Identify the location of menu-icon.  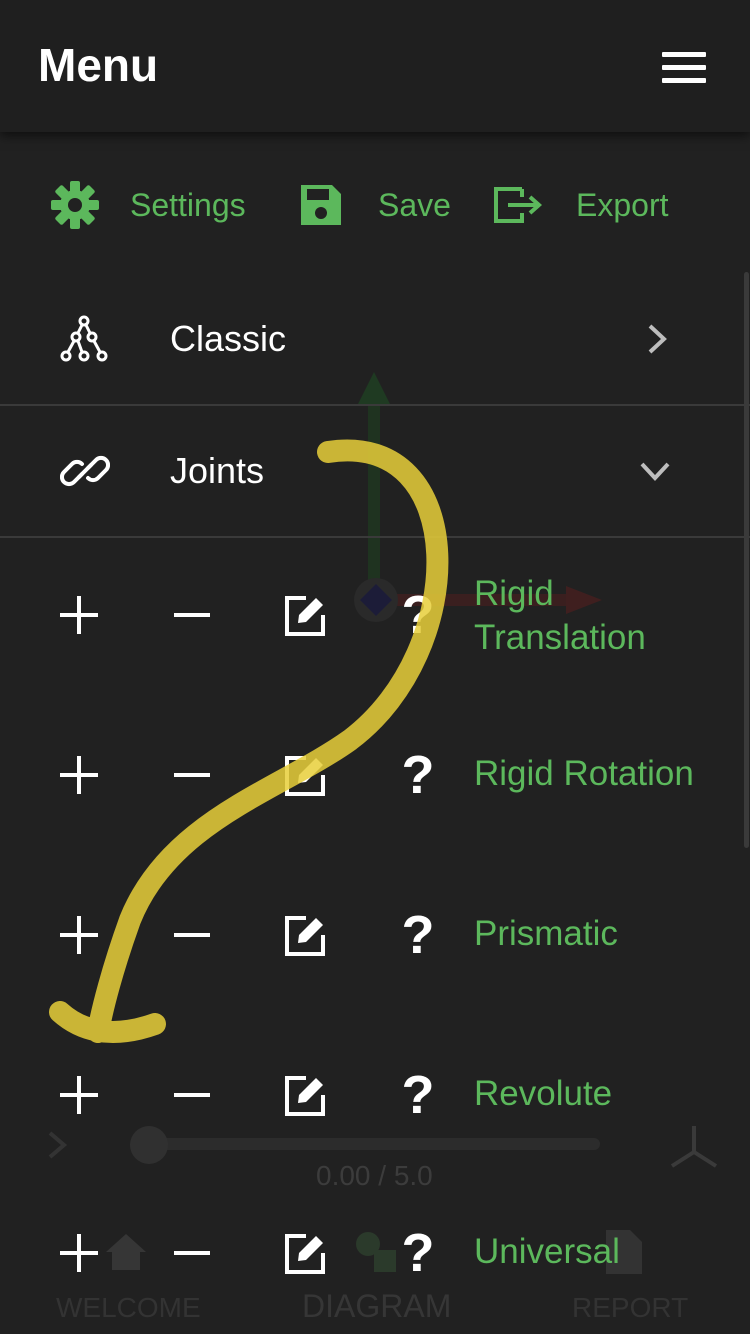
(684, 68).